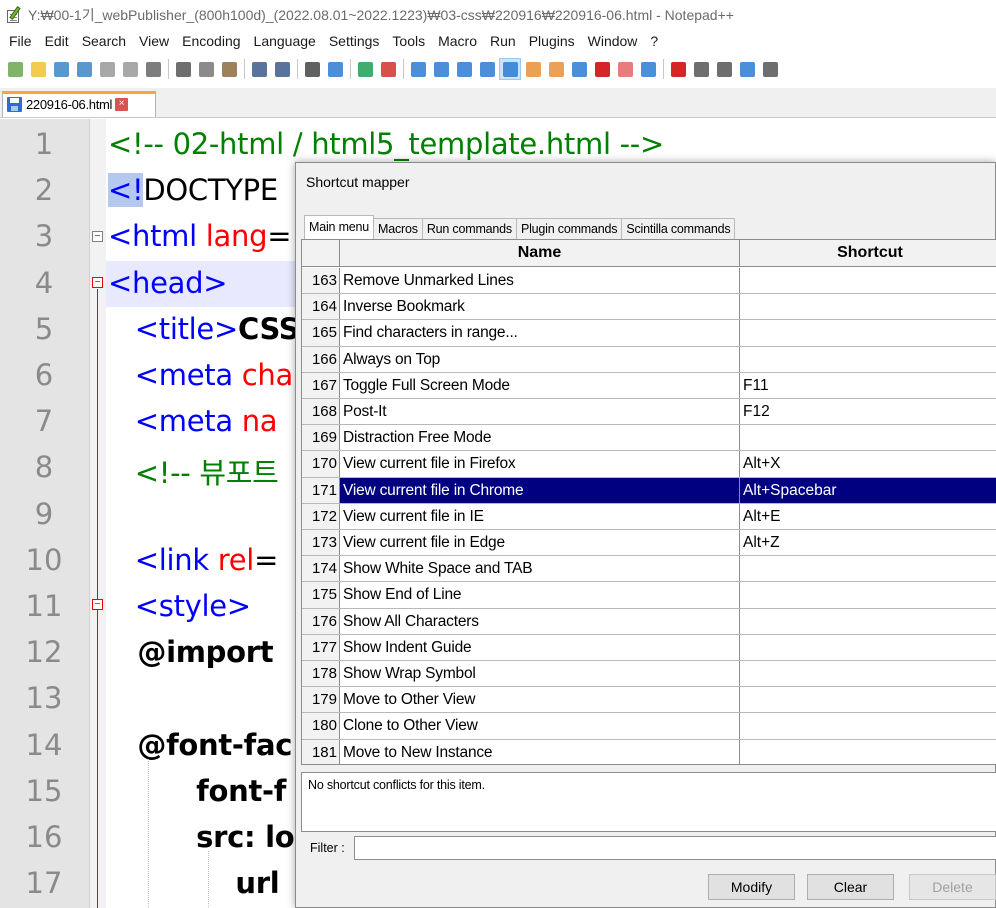  What do you see at coordinates (229, 69) in the screenshot?
I see `paste-button` at bounding box center [229, 69].